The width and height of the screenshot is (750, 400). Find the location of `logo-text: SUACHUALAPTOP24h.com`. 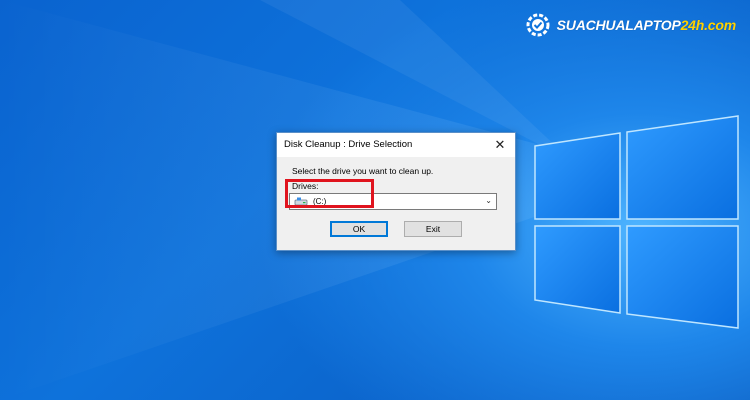

logo-text: SUACHUALAPTOP24h.com is located at coordinates (646, 25).